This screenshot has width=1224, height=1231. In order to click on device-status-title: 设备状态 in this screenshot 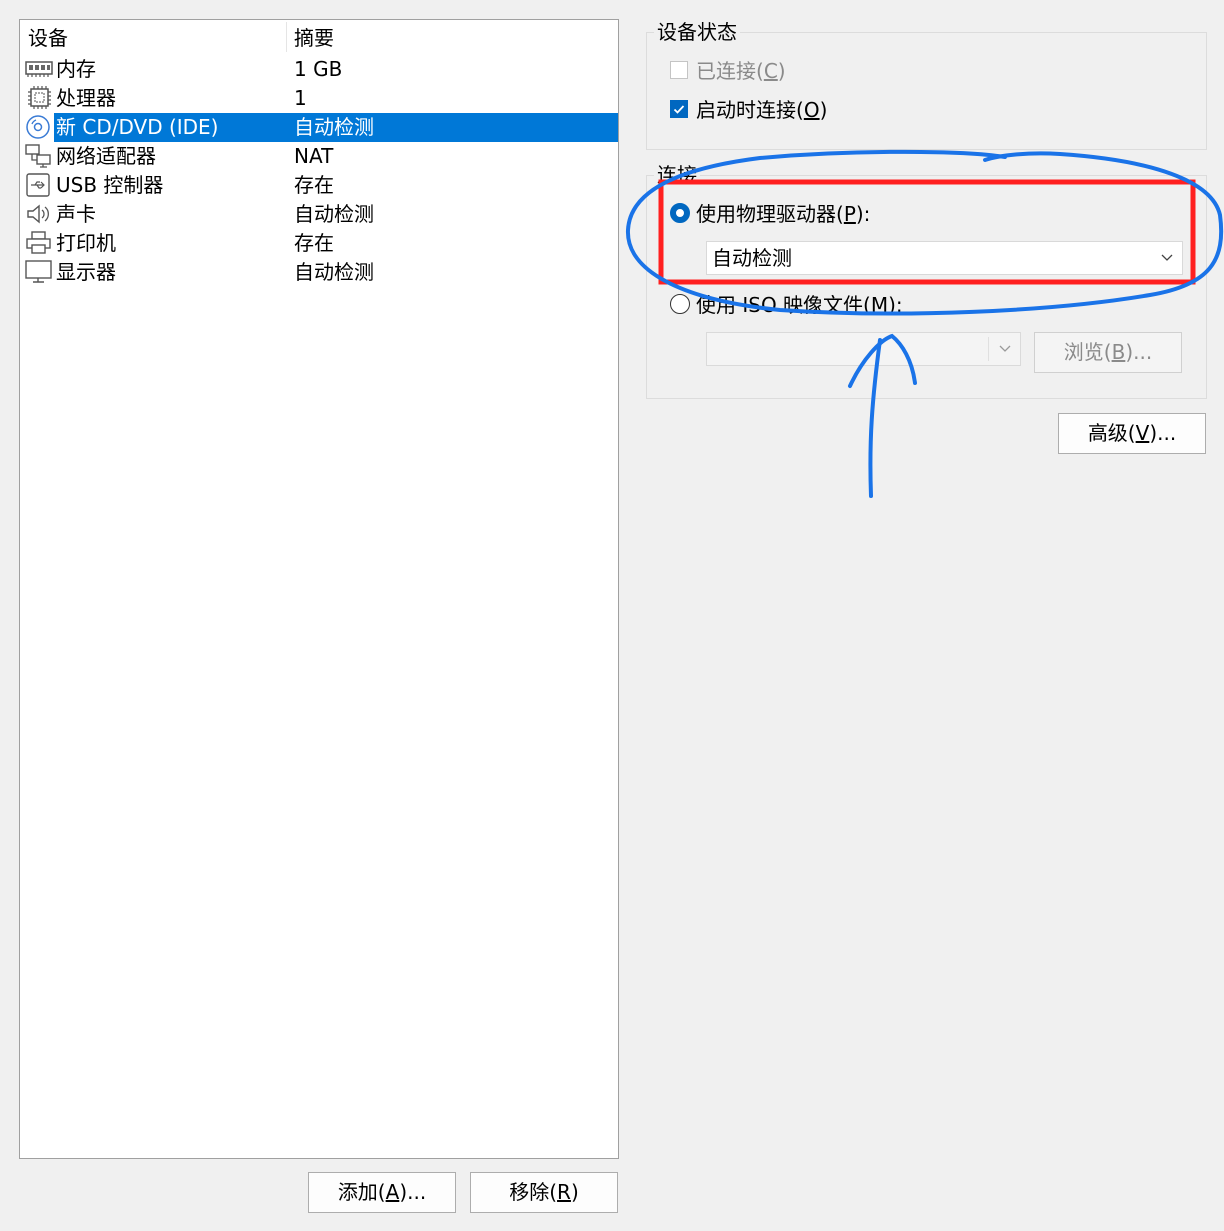, I will do `click(697, 32)`.